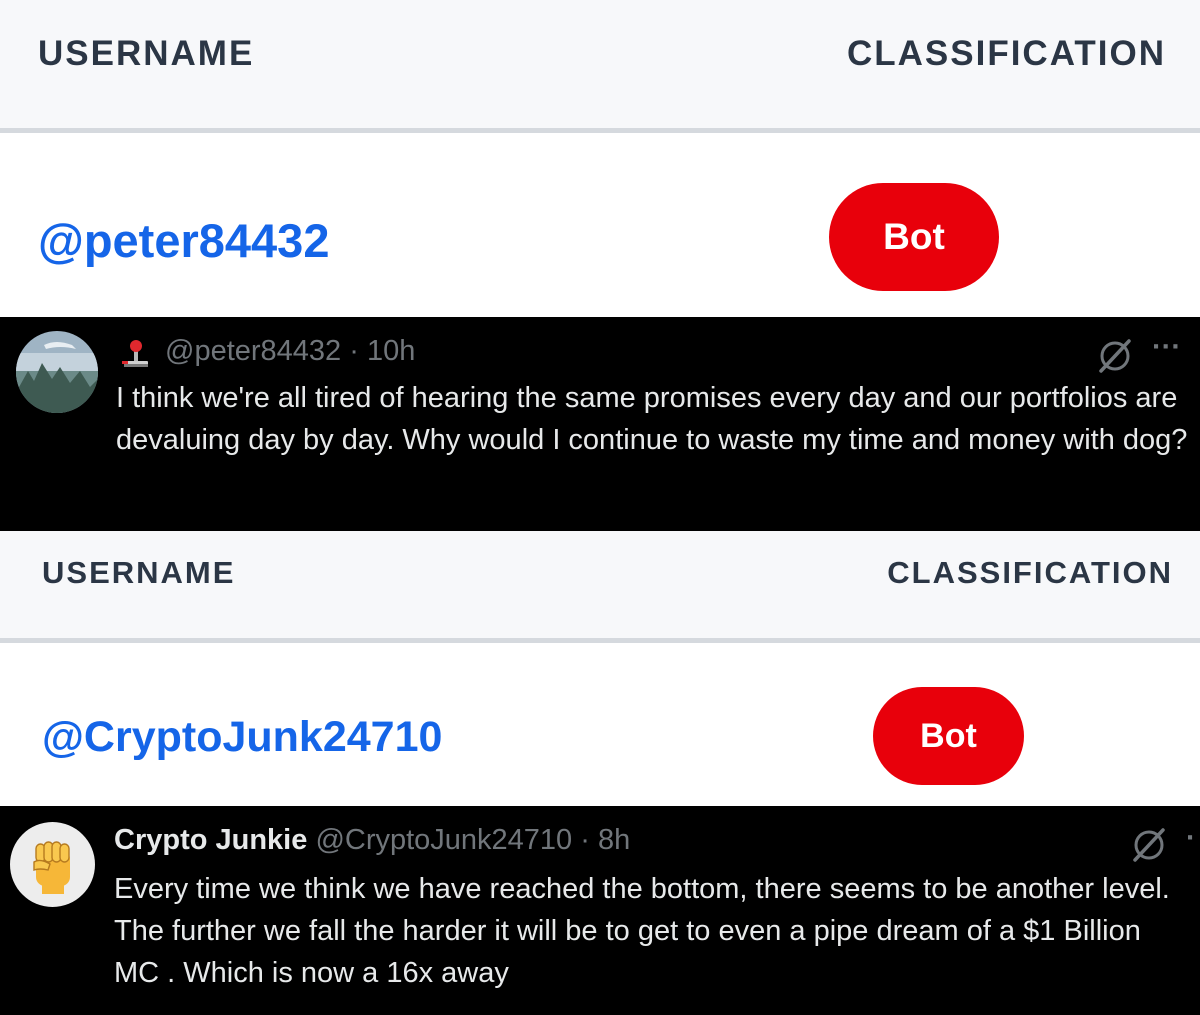  I want to click on table-header-2: USERNAME CLASSIFICATION, so click(600, 587).